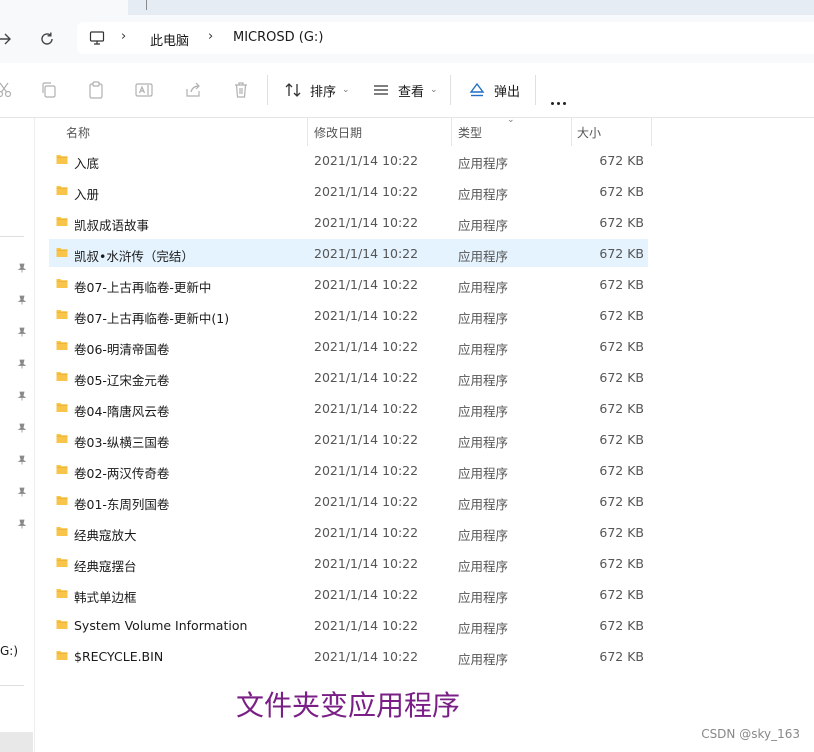 This screenshot has height=752, width=814. I want to click on file-row: 卷03-纵横三国卷 2021/1/14 10:22 应用程序 672 KB, so click(348, 439).